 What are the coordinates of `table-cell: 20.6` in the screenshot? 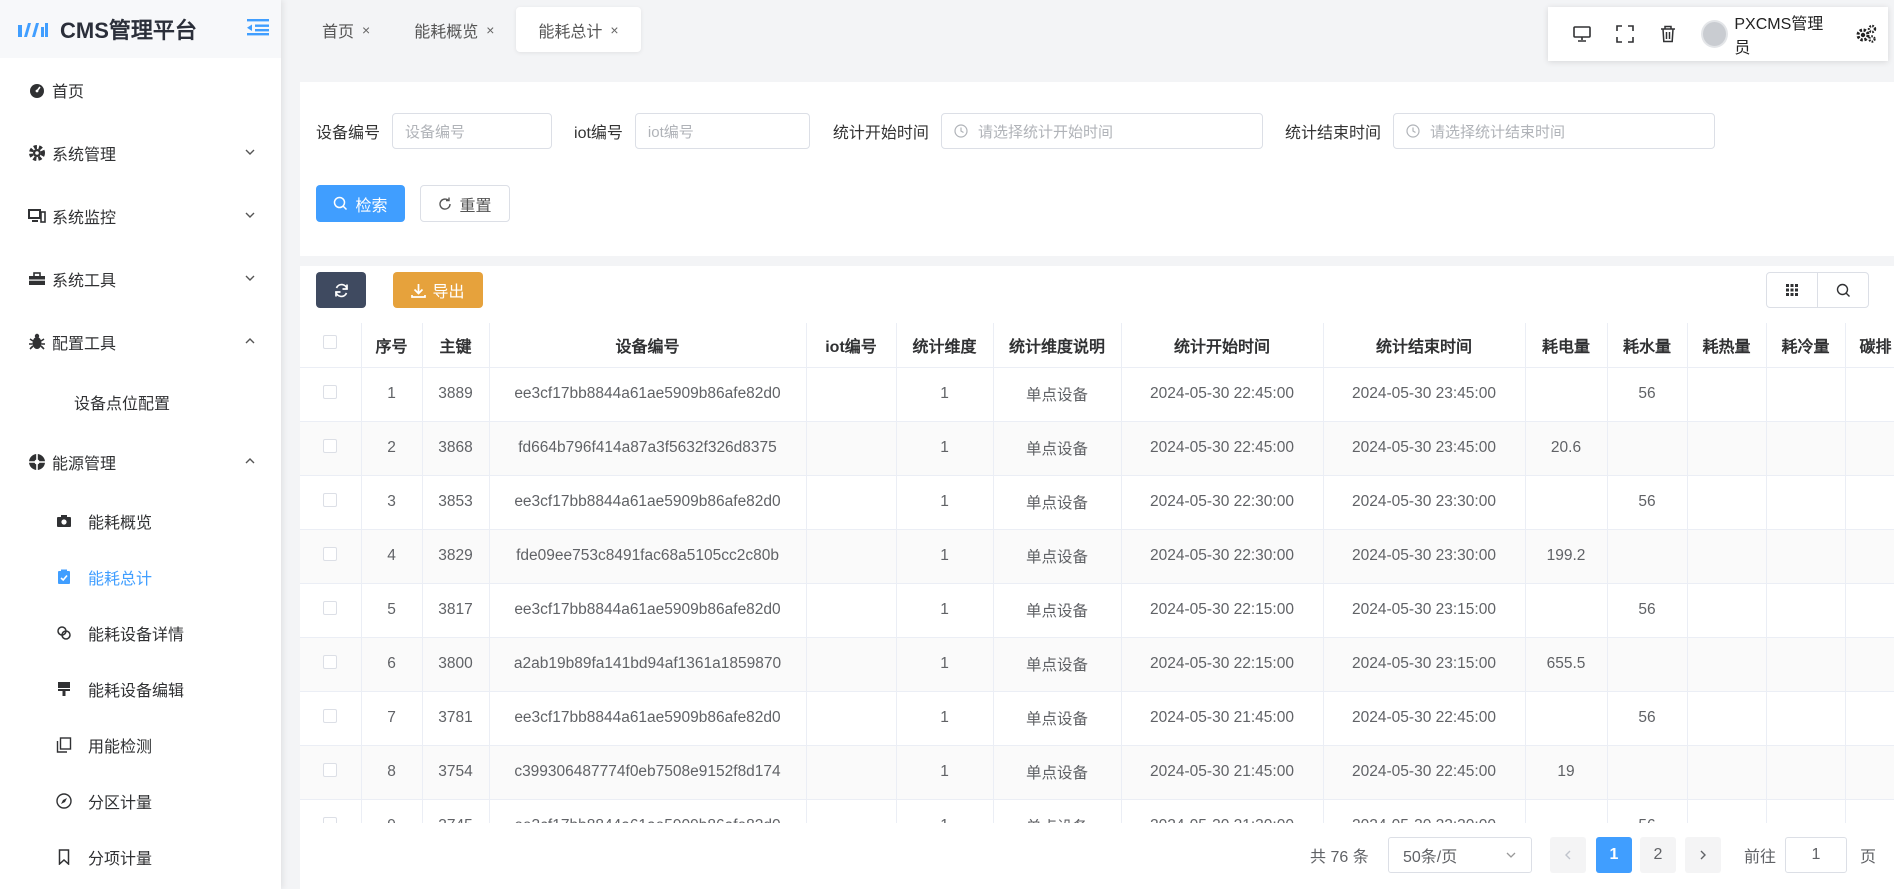 It's located at (1566, 448).